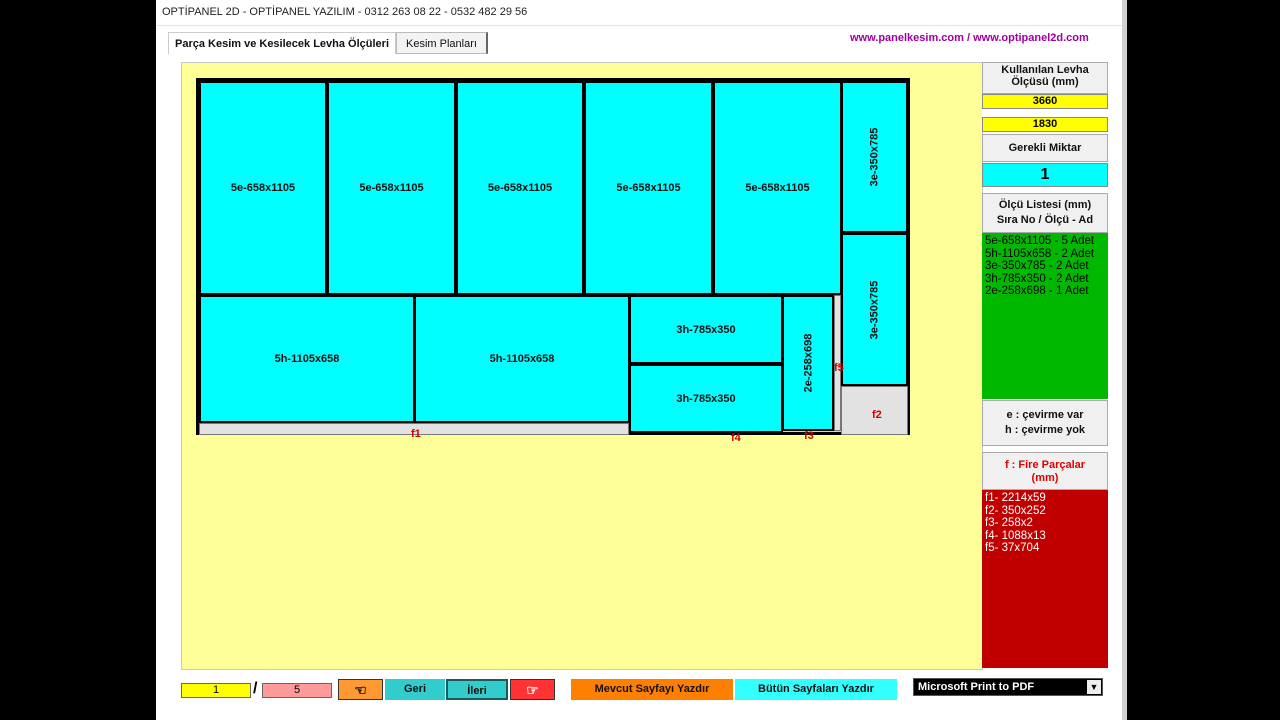 The image size is (1280, 720). What do you see at coordinates (442, 43) in the screenshot?
I see `tab-kesim-planlari: Kesim Planları` at bounding box center [442, 43].